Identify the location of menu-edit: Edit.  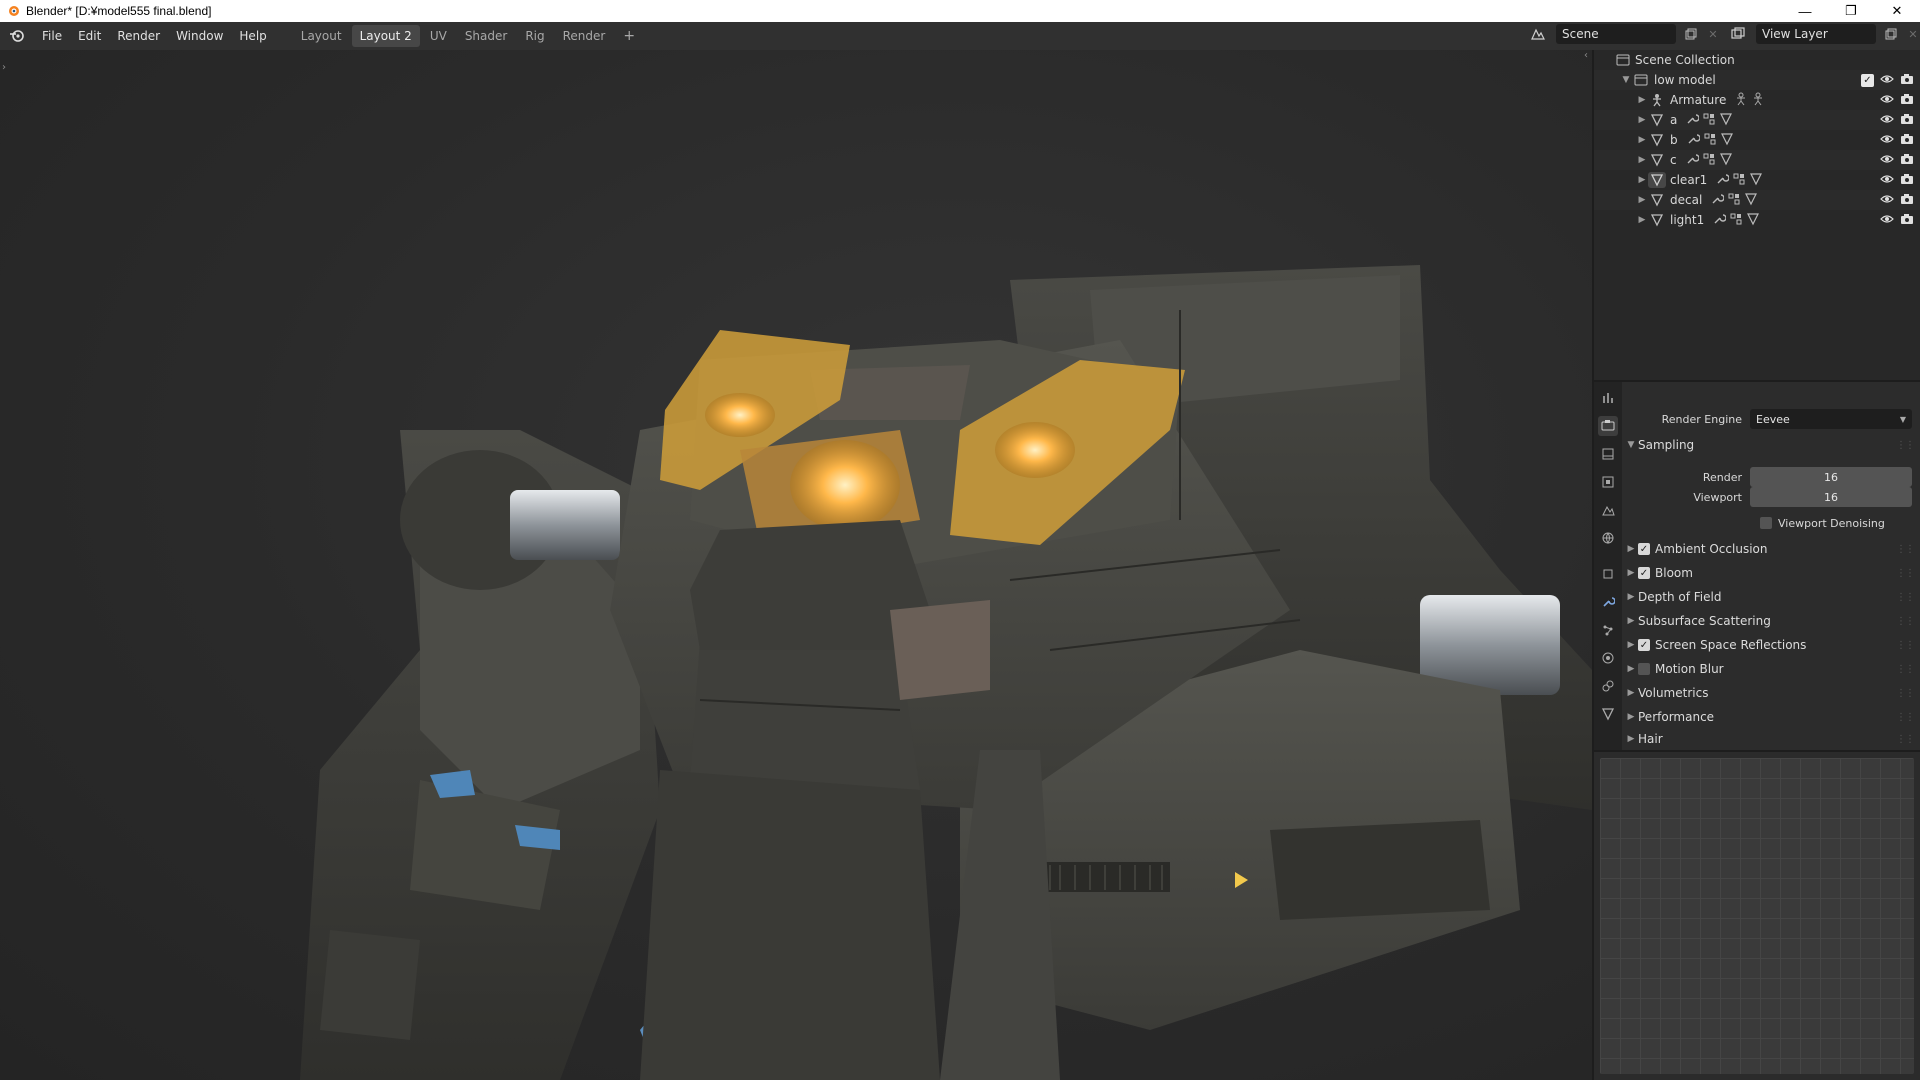
(89, 36).